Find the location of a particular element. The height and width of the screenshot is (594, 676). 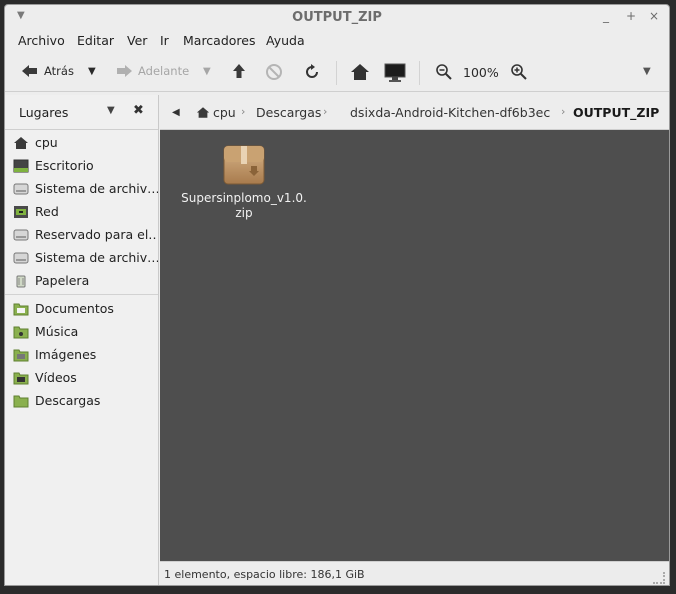

toolbar-overflow-icon: ▼ is located at coordinates (647, 71).